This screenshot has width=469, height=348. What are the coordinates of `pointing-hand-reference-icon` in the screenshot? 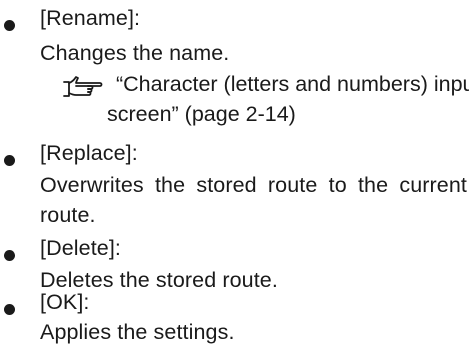 It's located at (83, 86).